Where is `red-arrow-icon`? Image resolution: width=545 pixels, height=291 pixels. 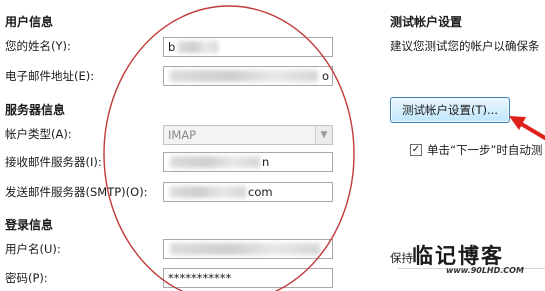 red-arrow-icon is located at coordinates (527, 128).